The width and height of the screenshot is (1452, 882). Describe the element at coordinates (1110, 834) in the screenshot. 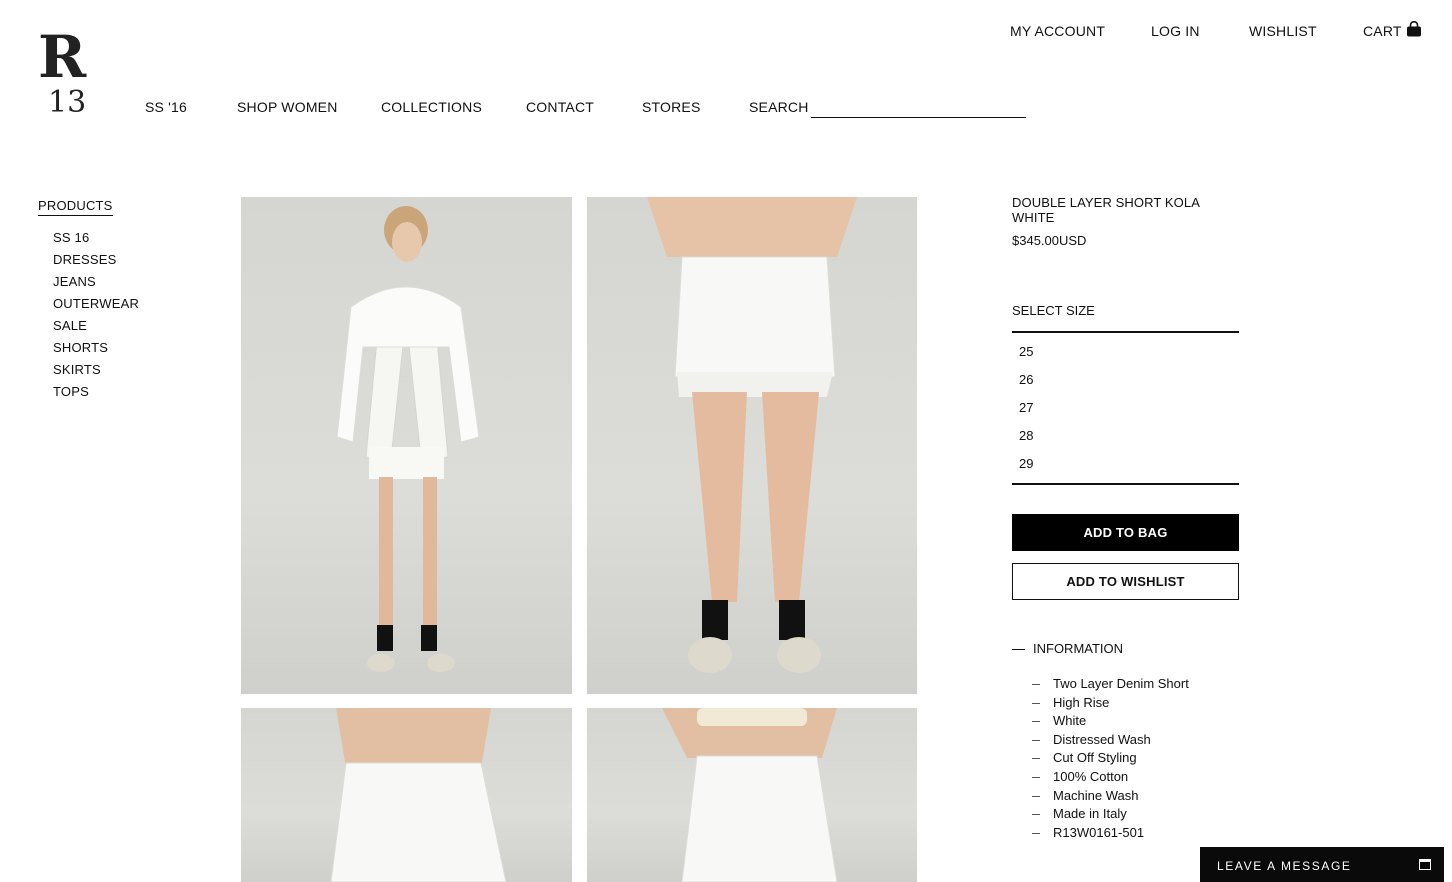

I see `information-item: R13W0161-501` at that location.